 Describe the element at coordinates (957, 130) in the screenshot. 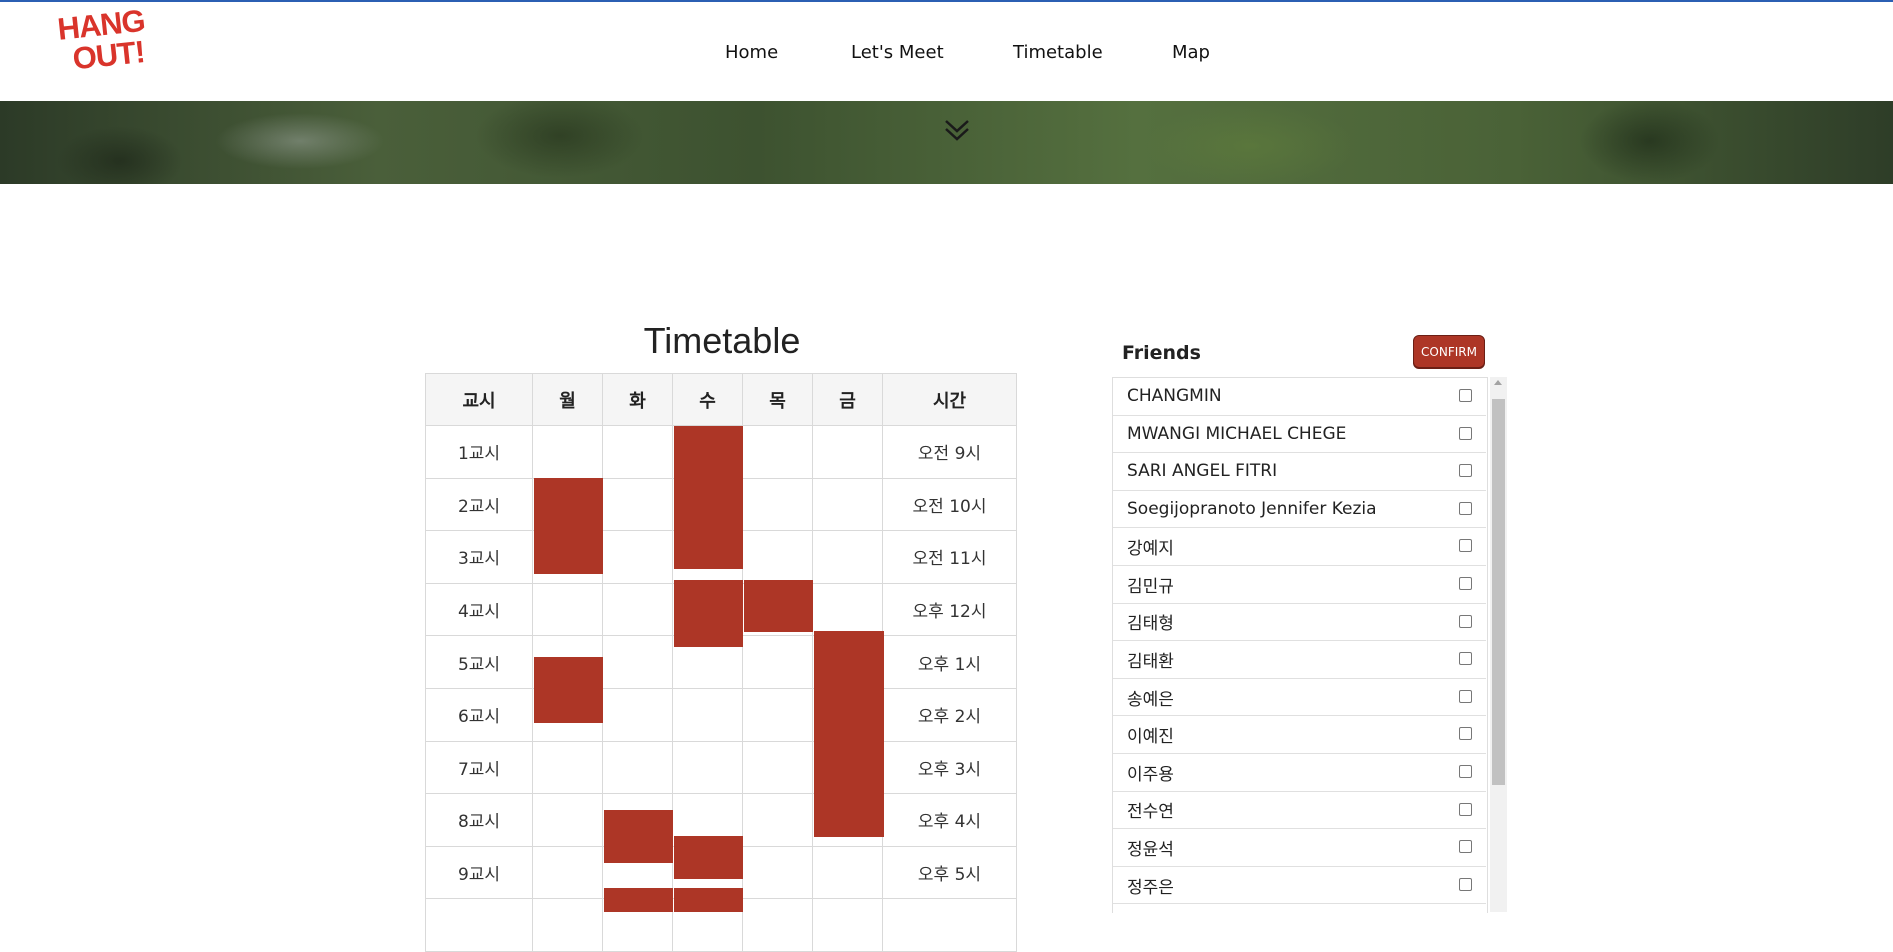

I see `chevron-down-icon` at that location.